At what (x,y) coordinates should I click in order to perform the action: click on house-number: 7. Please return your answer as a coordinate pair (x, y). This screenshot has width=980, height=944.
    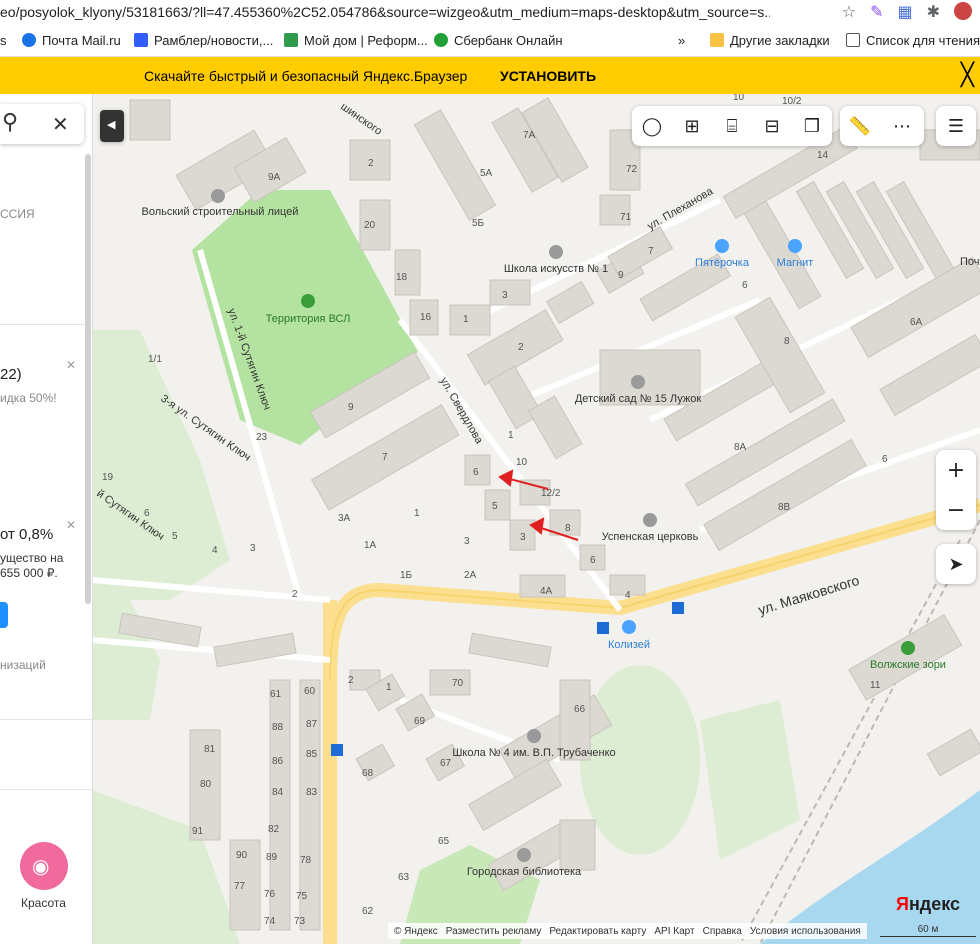
    Looking at the image, I should click on (385, 457).